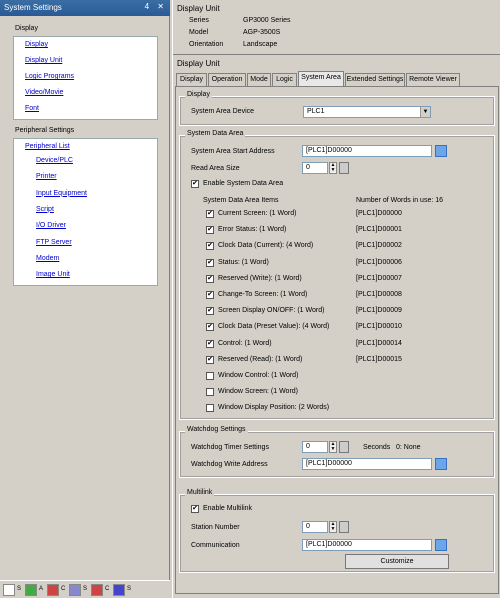  I want to click on sda-item-label: Reserved (Write): (1 Word), so click(260, 278).